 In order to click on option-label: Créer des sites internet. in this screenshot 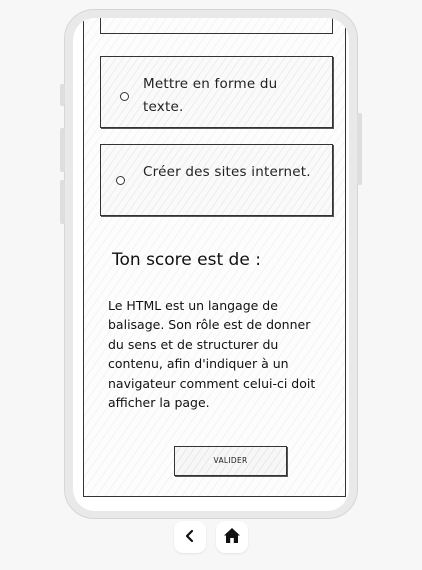, I will do `click(227, 172)`.